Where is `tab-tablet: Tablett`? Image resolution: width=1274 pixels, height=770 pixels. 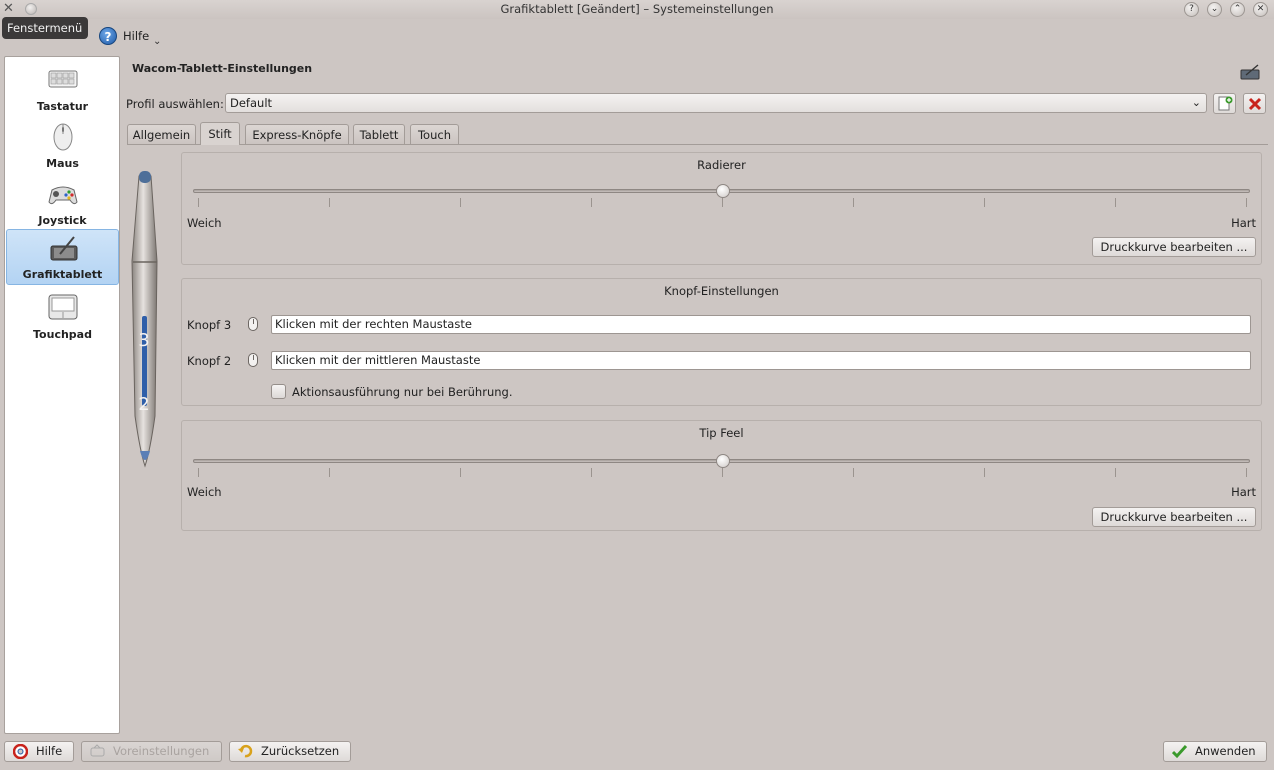 tab-tablet: Tablett is located at coordinates (379, 134).